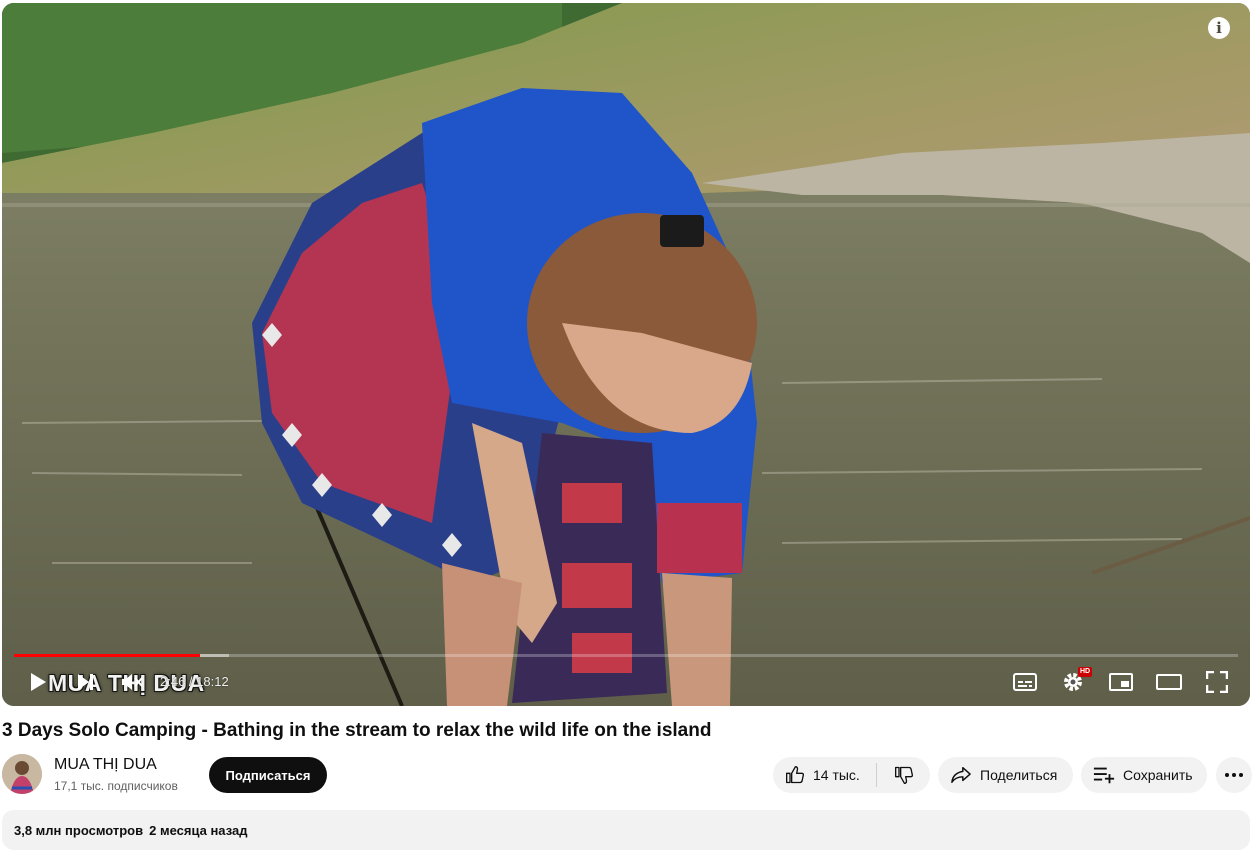 The width and height of the screenshot is (1253, 850). I want to click on more-actions-button, so click(1234, 775).